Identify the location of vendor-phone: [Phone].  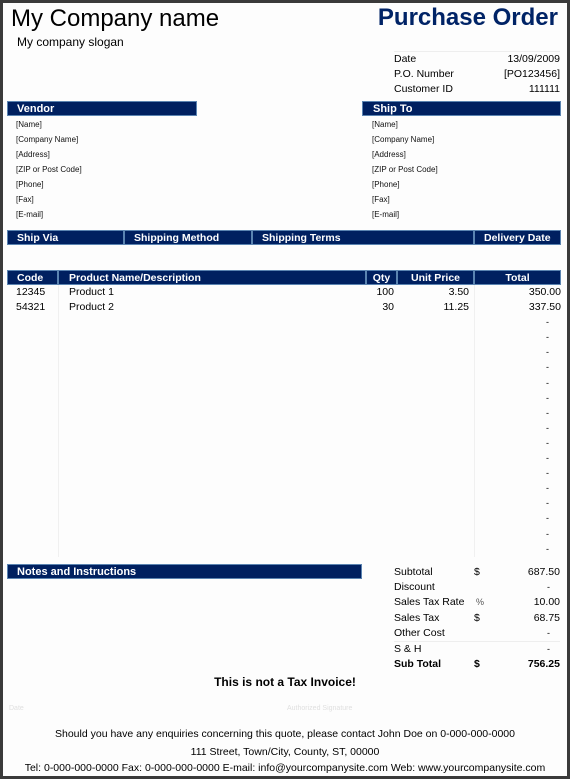
(49, 184).